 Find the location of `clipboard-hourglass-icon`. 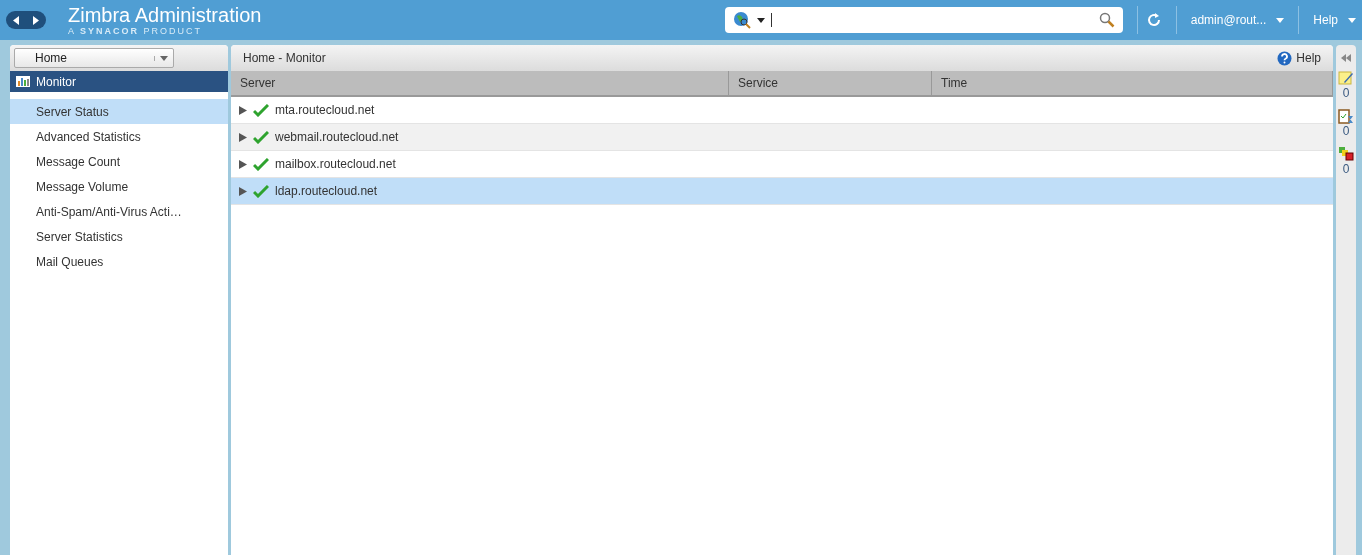

clipboard-hourglass-icon is located at coordinates (1346, 116).